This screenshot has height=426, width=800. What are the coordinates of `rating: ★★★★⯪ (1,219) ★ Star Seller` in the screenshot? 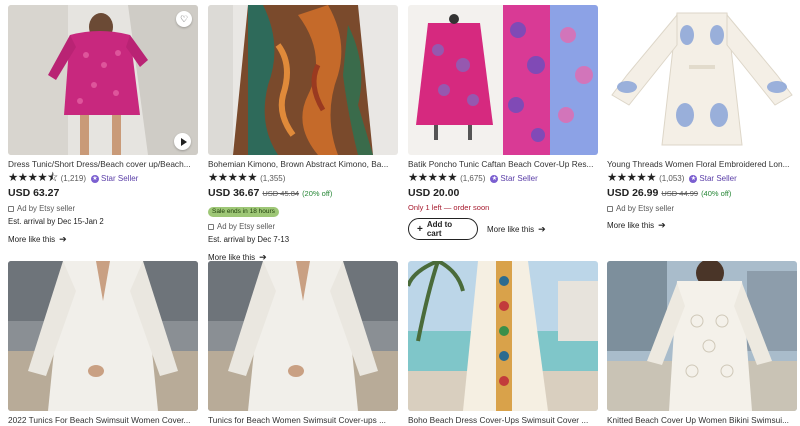 It's located at (103, 178).